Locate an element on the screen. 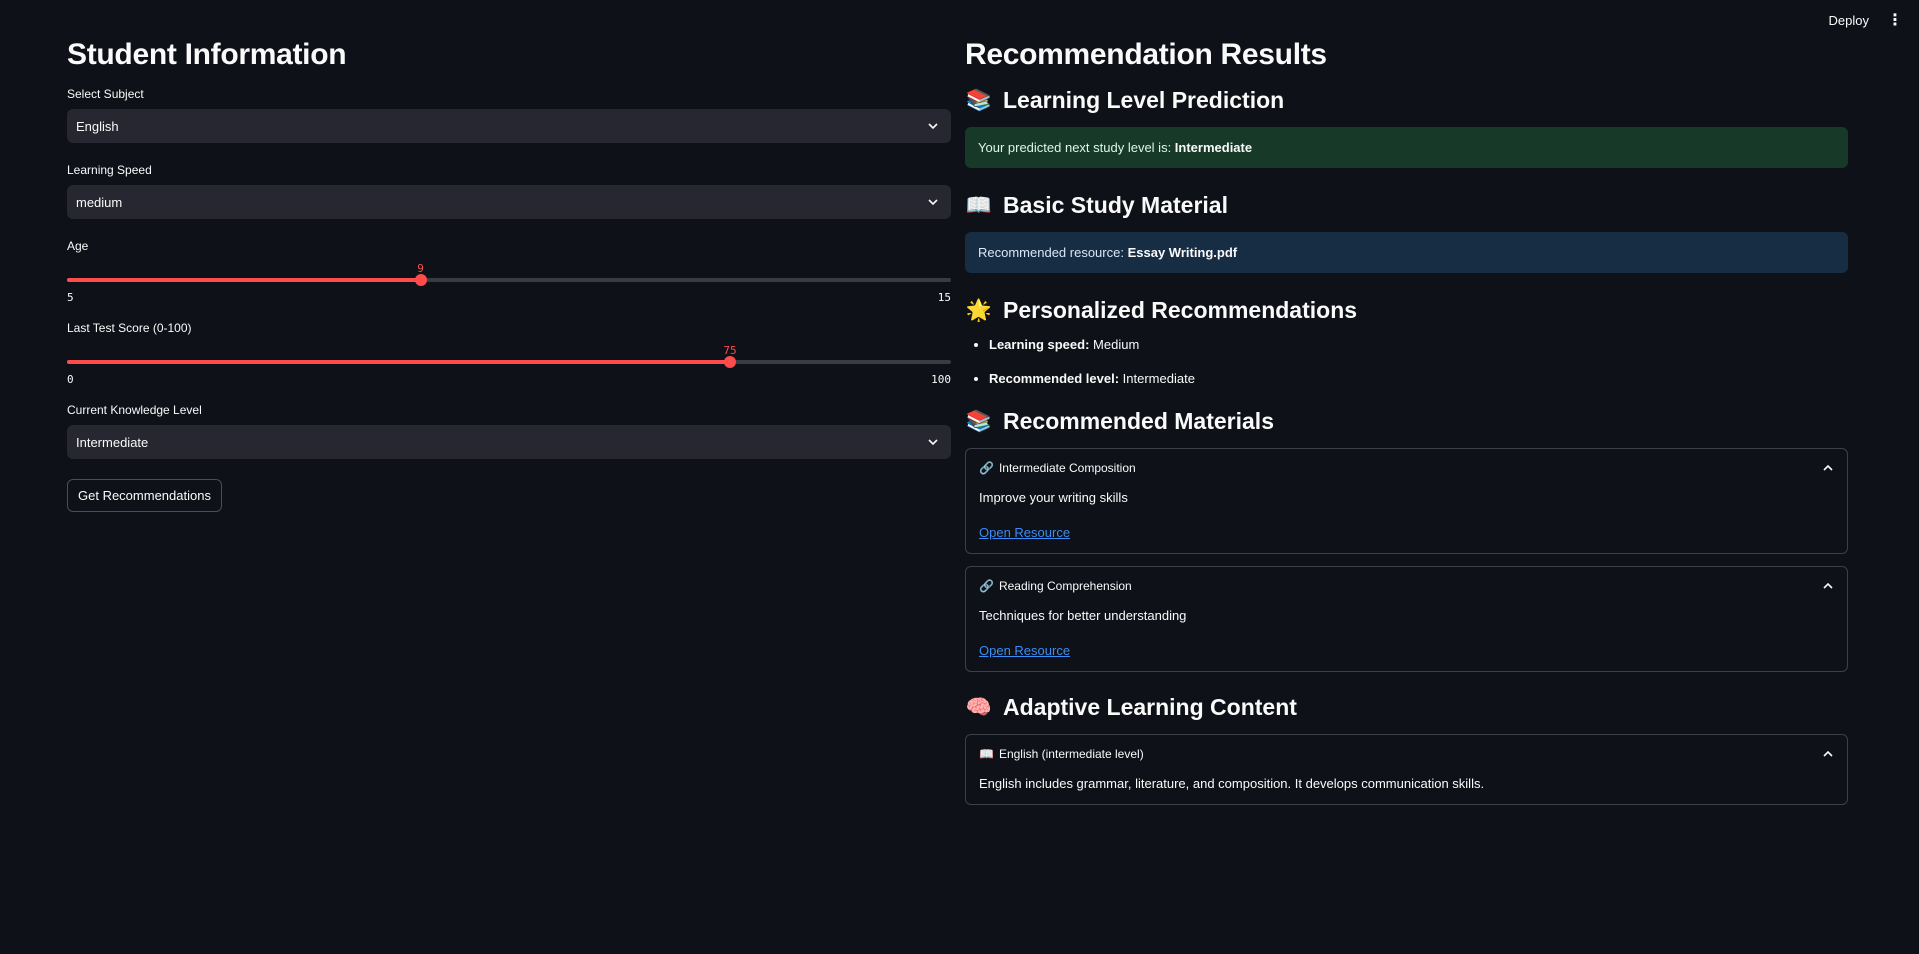 The height and width of the screenshot is (954, 1919). learning-speed-select-value: medium is located at coordinates (99, 202).